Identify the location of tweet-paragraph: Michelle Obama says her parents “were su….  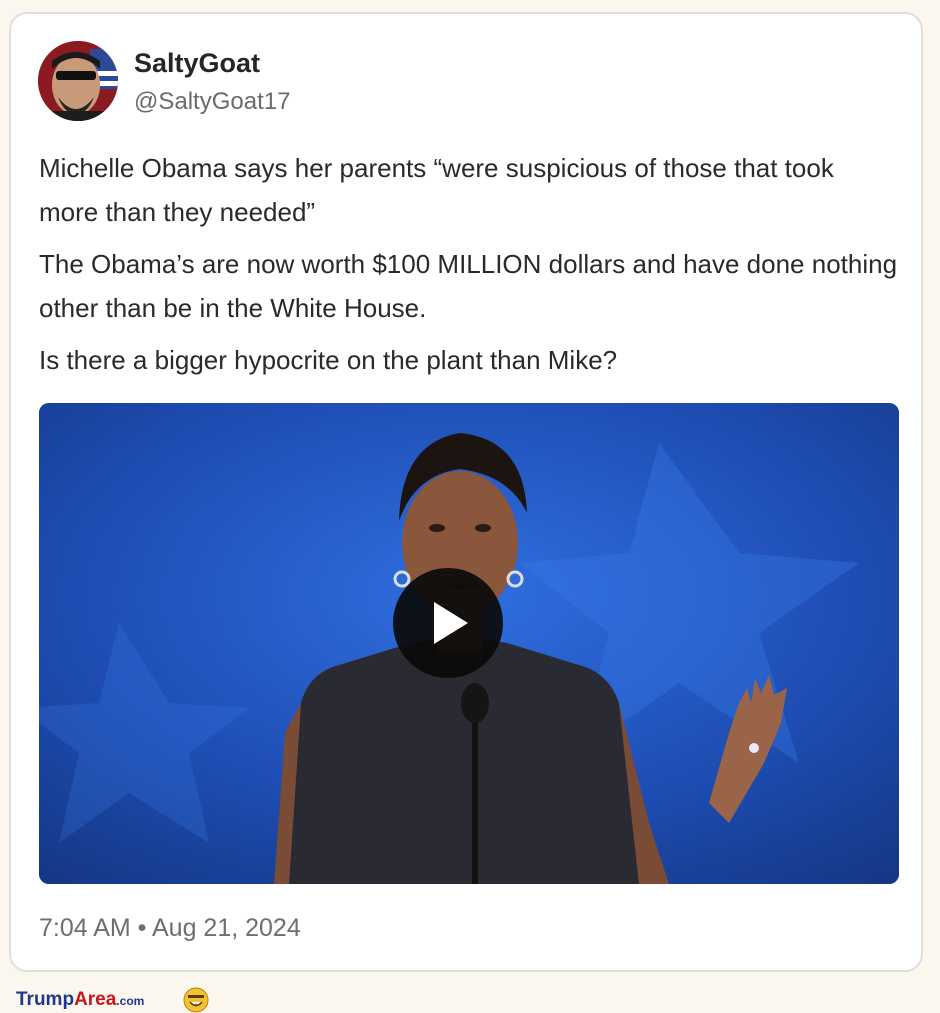
(436, 190).